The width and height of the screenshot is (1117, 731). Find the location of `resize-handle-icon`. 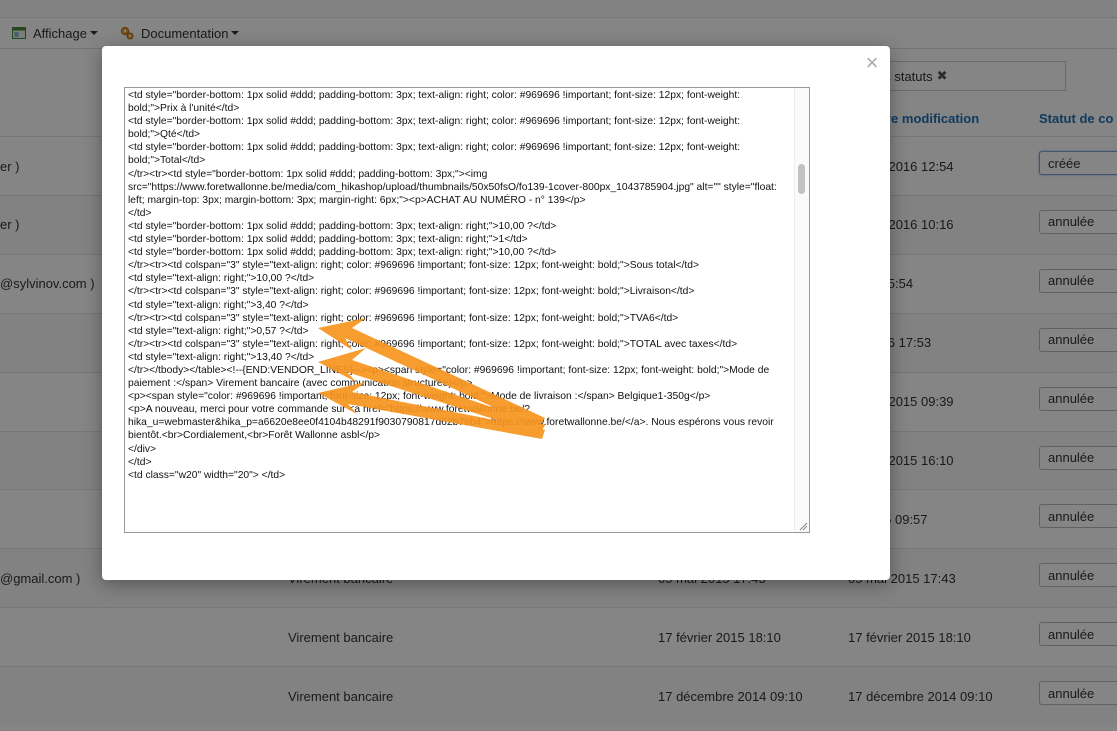

resize-handle-icon is located at coordinates (803, 526).